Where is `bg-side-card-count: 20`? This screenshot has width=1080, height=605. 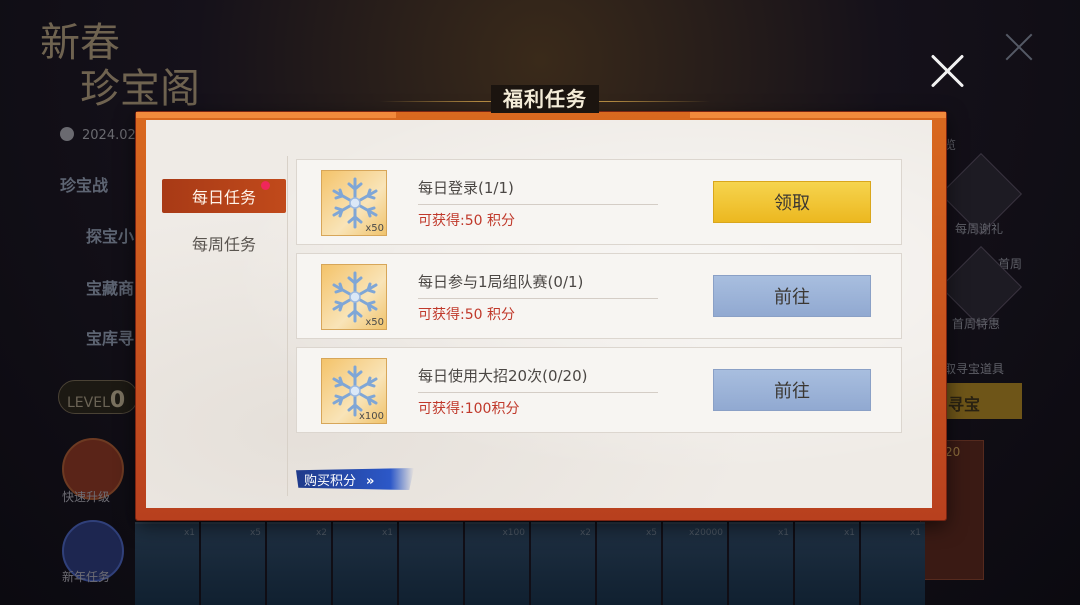
bg-side-card-count: 20 is located at coordinates (953, 452).